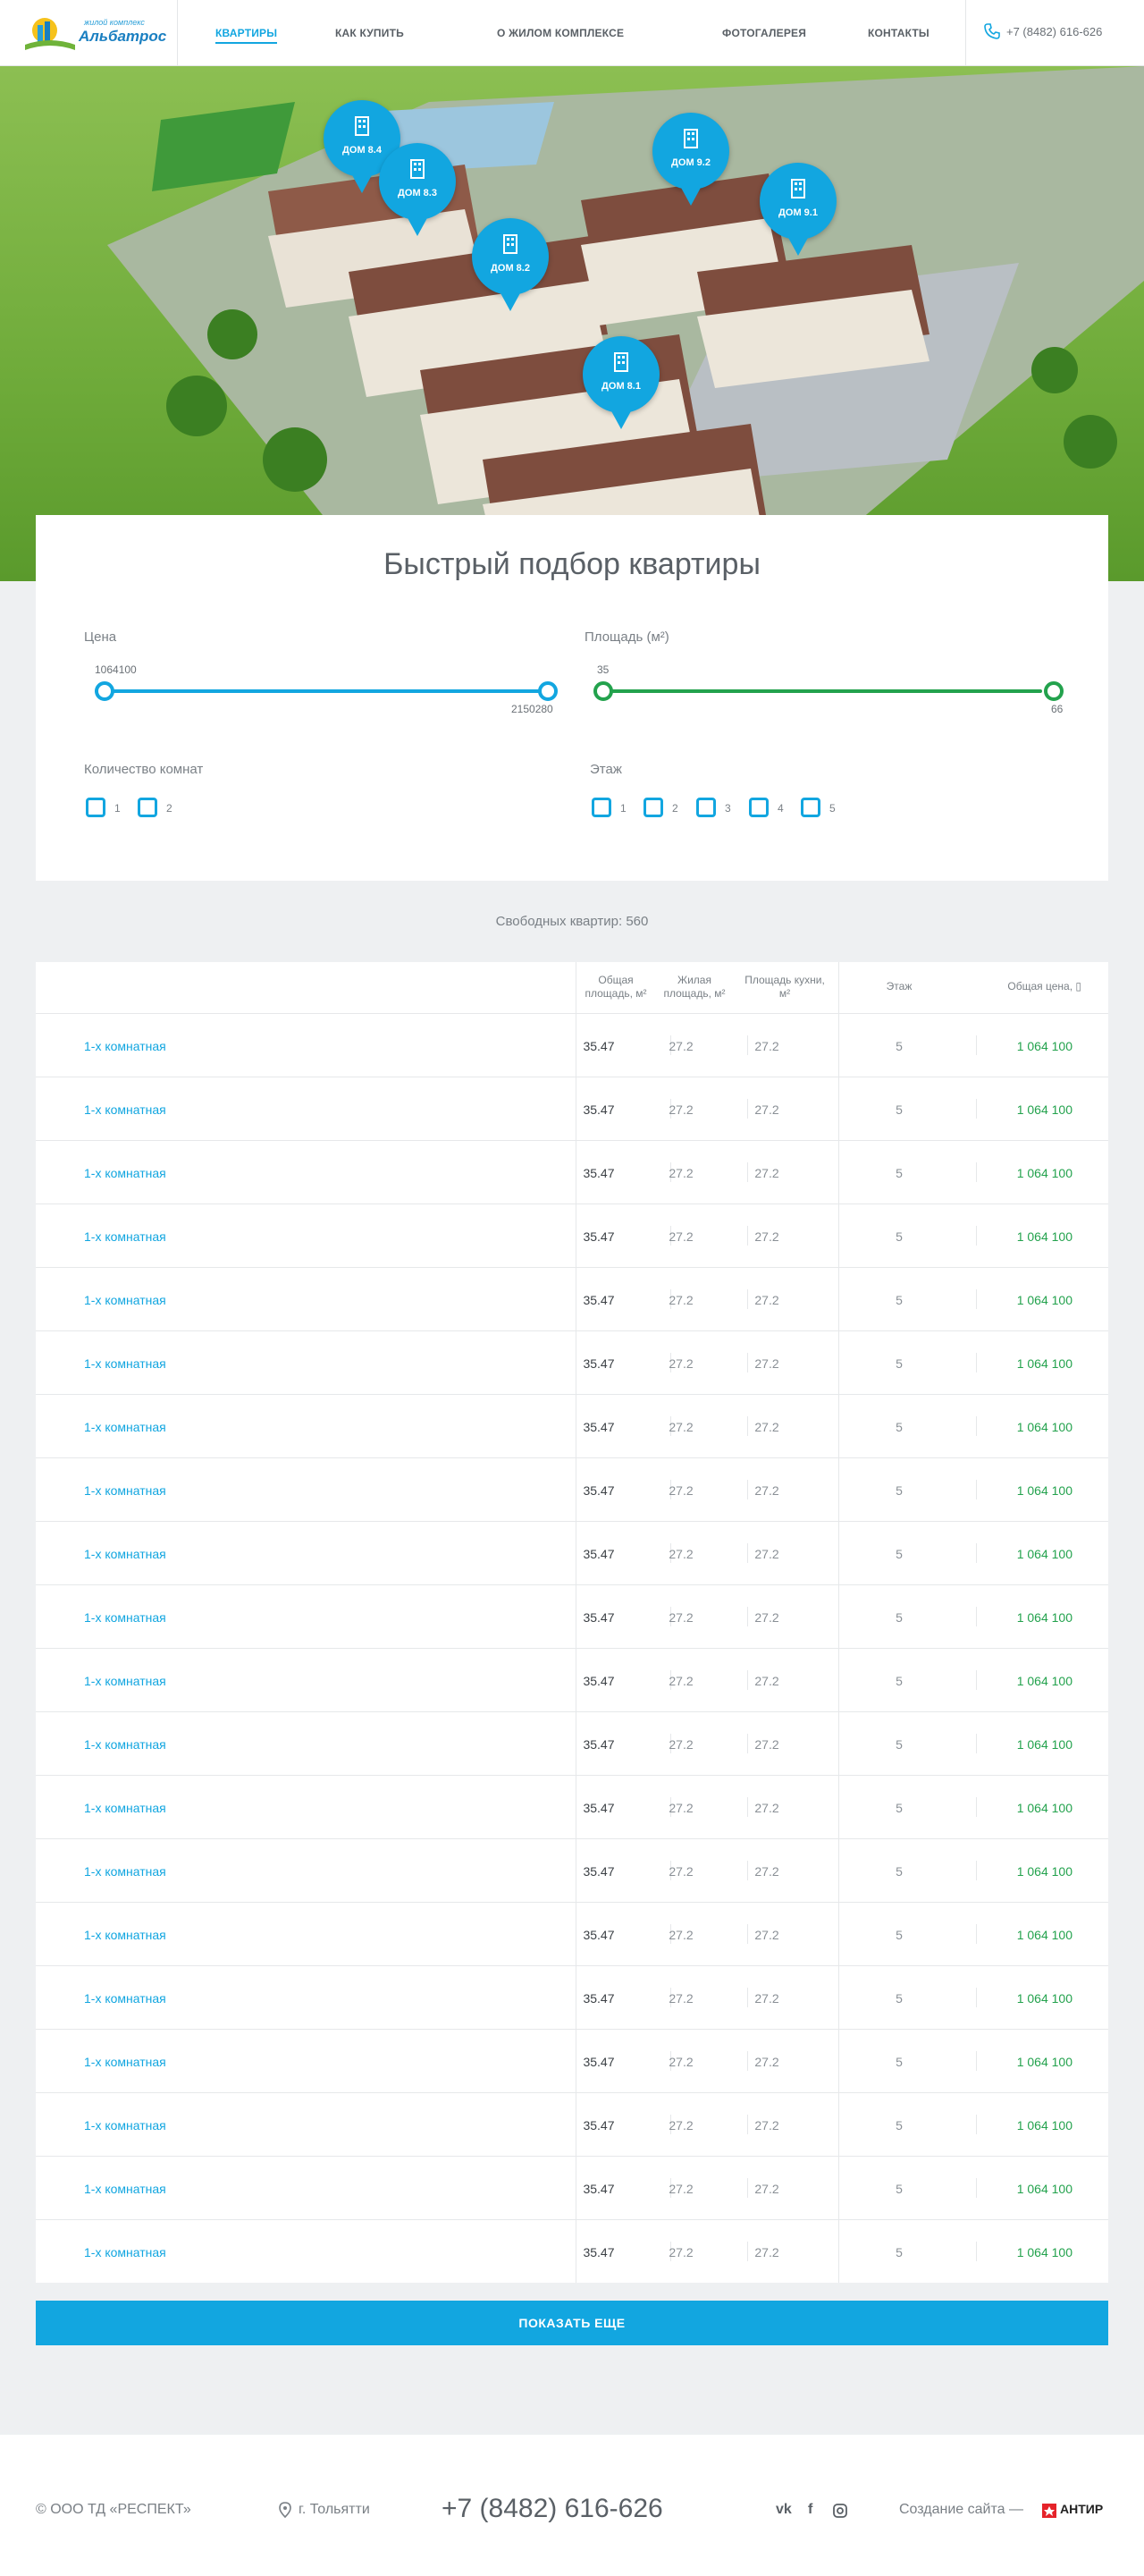 The width and height of the screenshot is (1144, 2576). What do you see at coordinates (548, 691) in the screenshot?
I see `price-max-handle` at bounding box center [548, 691].